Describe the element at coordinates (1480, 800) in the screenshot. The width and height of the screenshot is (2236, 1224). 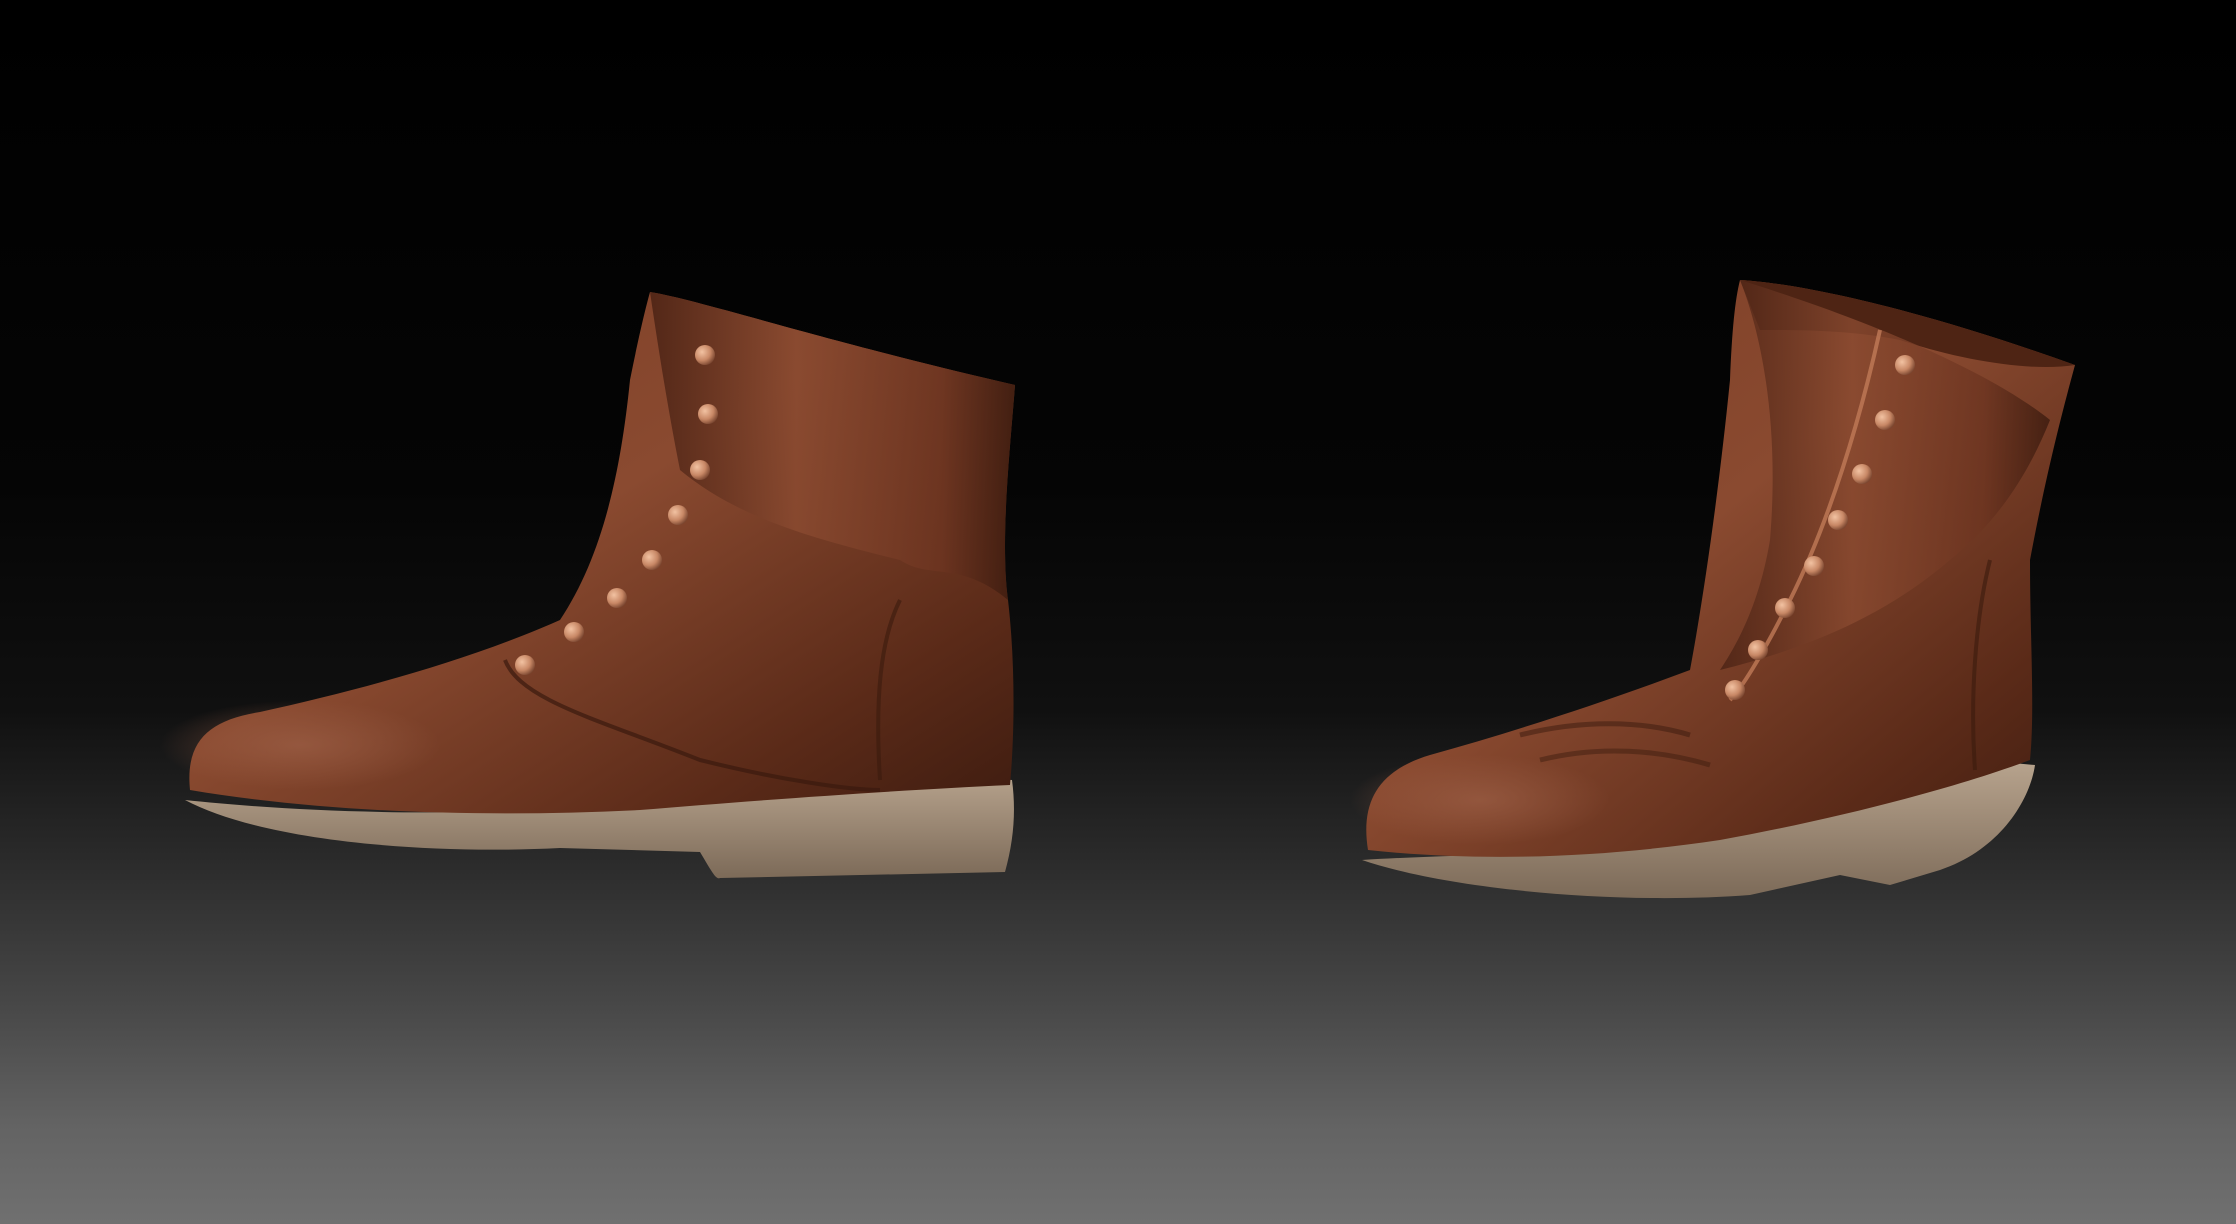
I see `right-boot-toe-shine` at that location.